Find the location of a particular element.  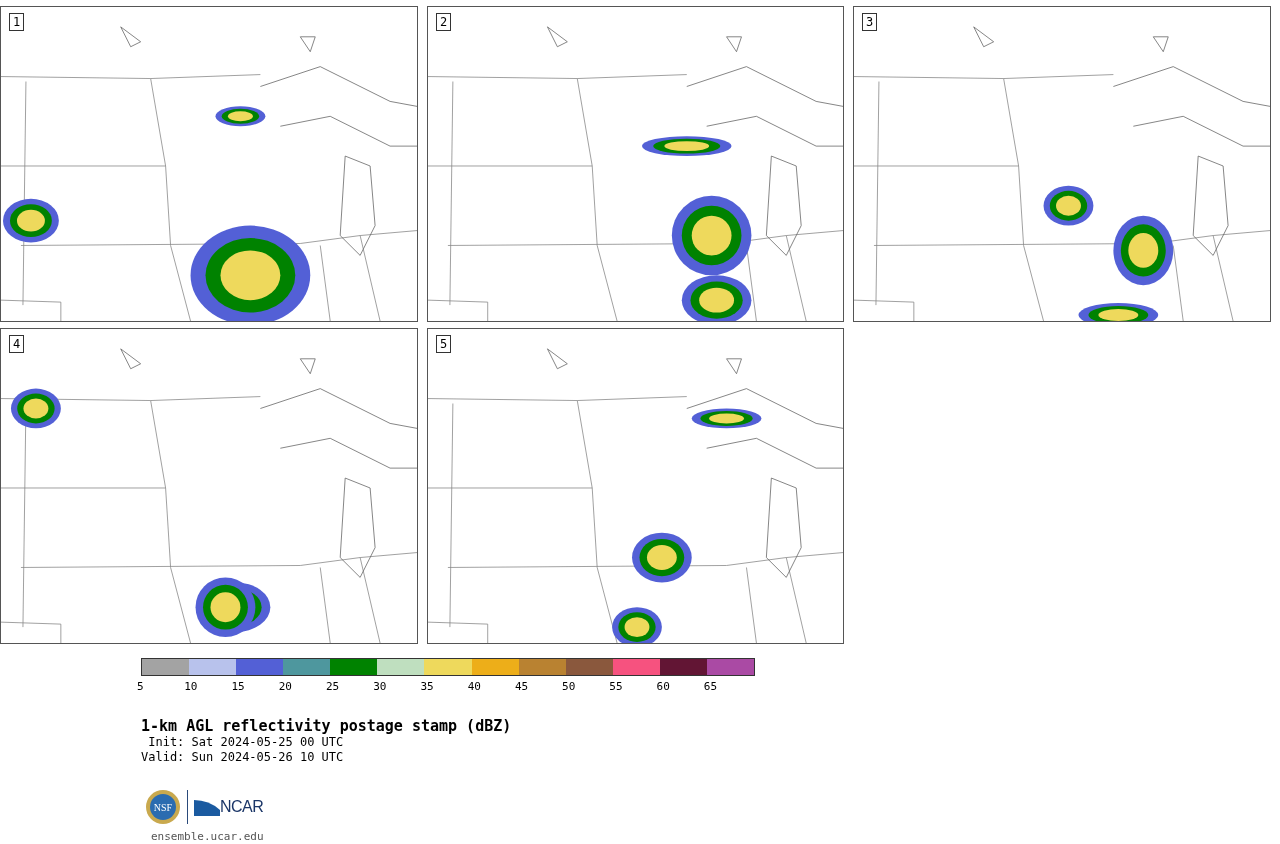

swoosh-icon is located at coordinates (207, 807).